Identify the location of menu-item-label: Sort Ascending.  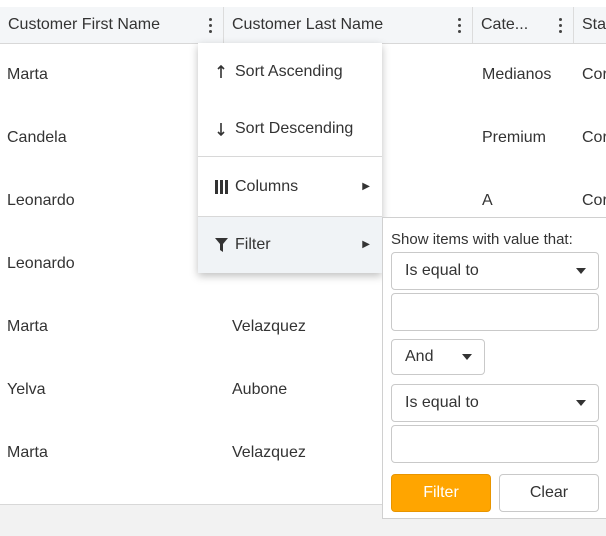
(289, 71).